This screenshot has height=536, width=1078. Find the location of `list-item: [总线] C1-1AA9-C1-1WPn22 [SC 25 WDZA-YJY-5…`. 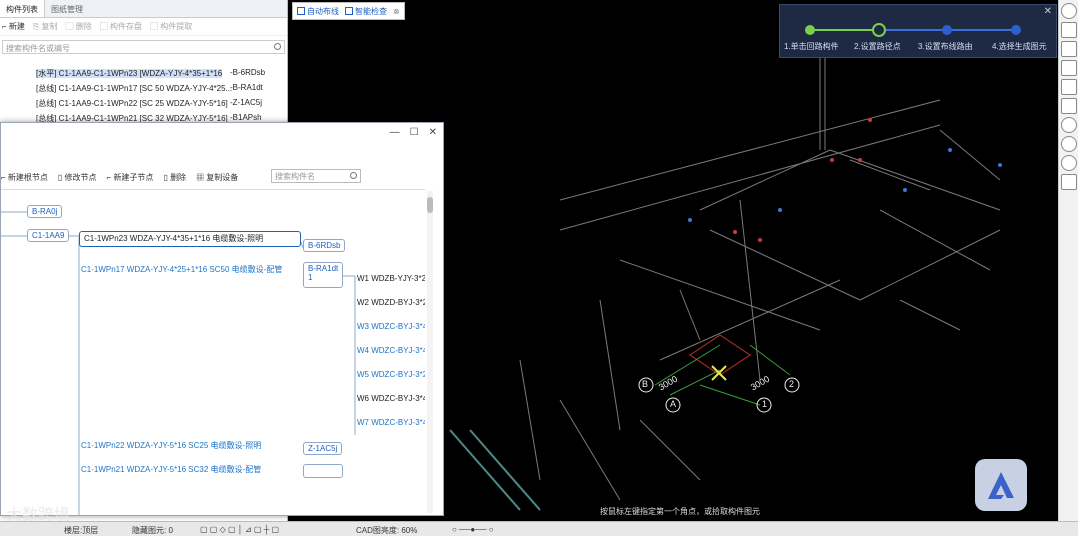

list-item: [总线] C1-1AA9-C1-1WPn22 [SC 25 WDZA-YJY-5… is located at coordinates (149, 103).